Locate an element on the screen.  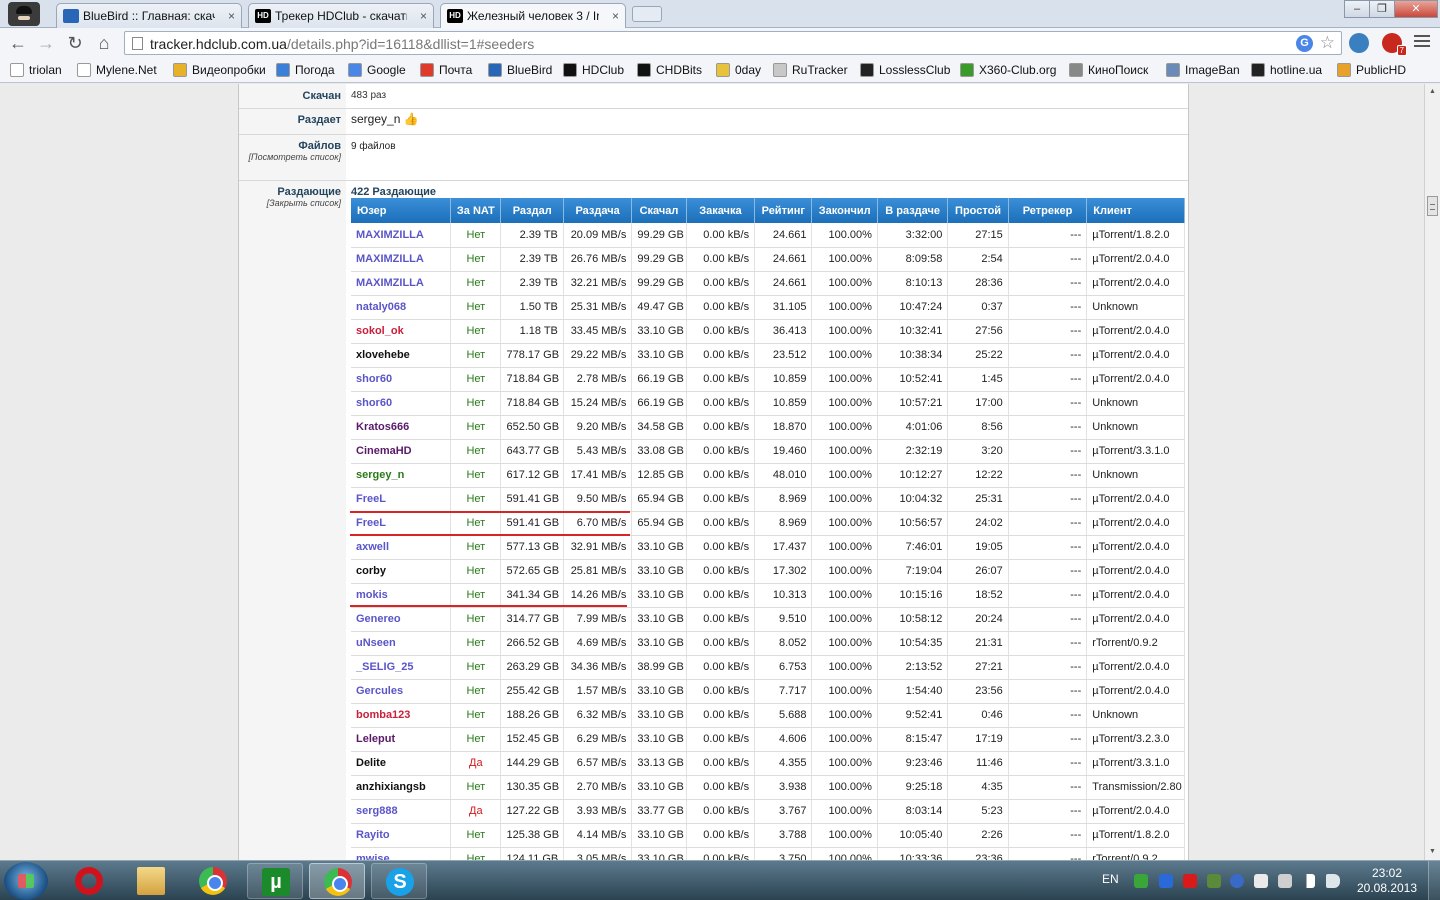
column-header: Рейтинг is located at coordinates (783, 210).